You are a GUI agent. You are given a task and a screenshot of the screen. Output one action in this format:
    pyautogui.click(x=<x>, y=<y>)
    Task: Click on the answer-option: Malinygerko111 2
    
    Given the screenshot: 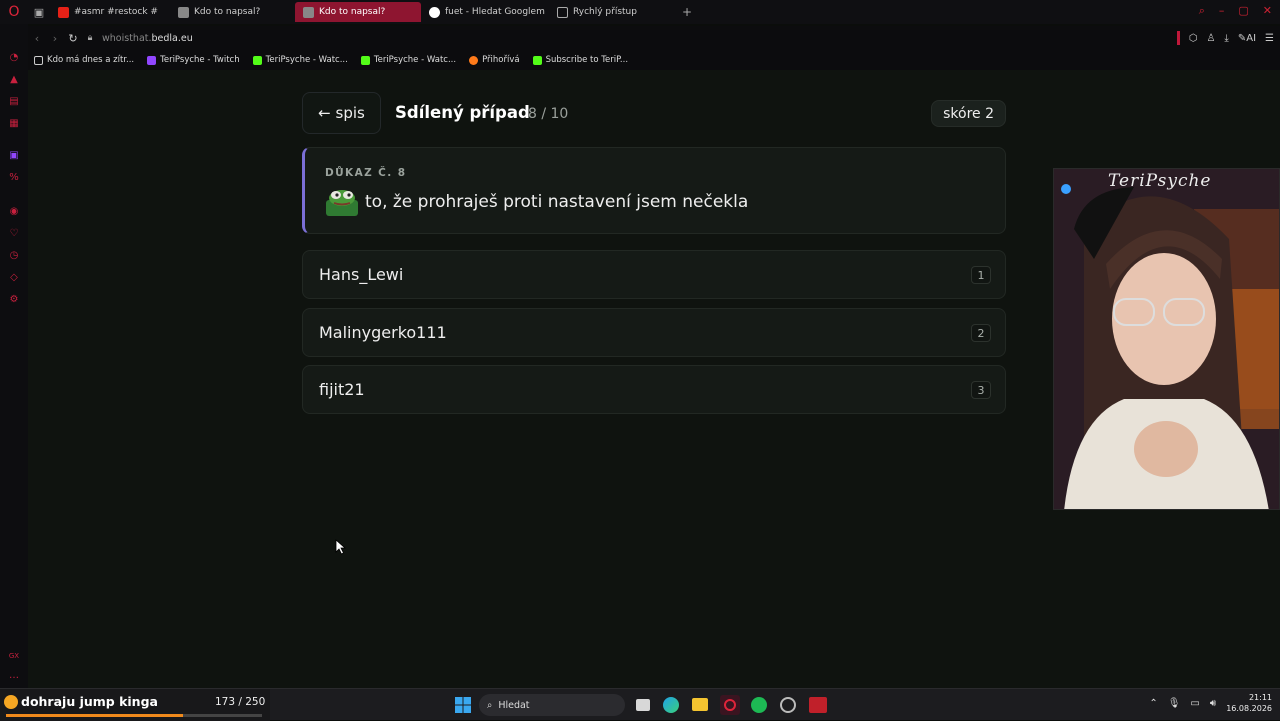 What is the action you would take?
    pyautogui.click(x=654, y=332)
    